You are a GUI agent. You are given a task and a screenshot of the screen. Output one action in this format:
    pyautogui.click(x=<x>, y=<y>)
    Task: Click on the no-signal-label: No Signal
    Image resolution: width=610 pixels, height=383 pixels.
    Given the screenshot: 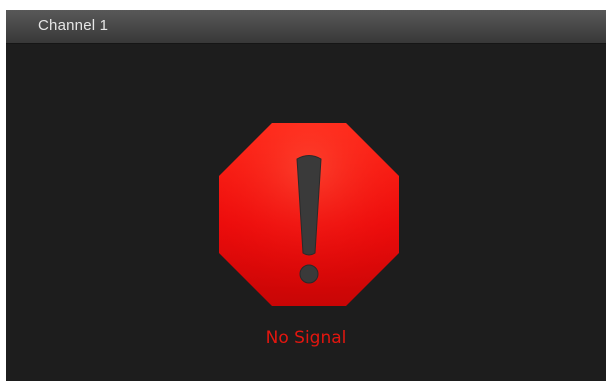 What is the action you would take?
    pyautogui.click(x=306, y=338)
    